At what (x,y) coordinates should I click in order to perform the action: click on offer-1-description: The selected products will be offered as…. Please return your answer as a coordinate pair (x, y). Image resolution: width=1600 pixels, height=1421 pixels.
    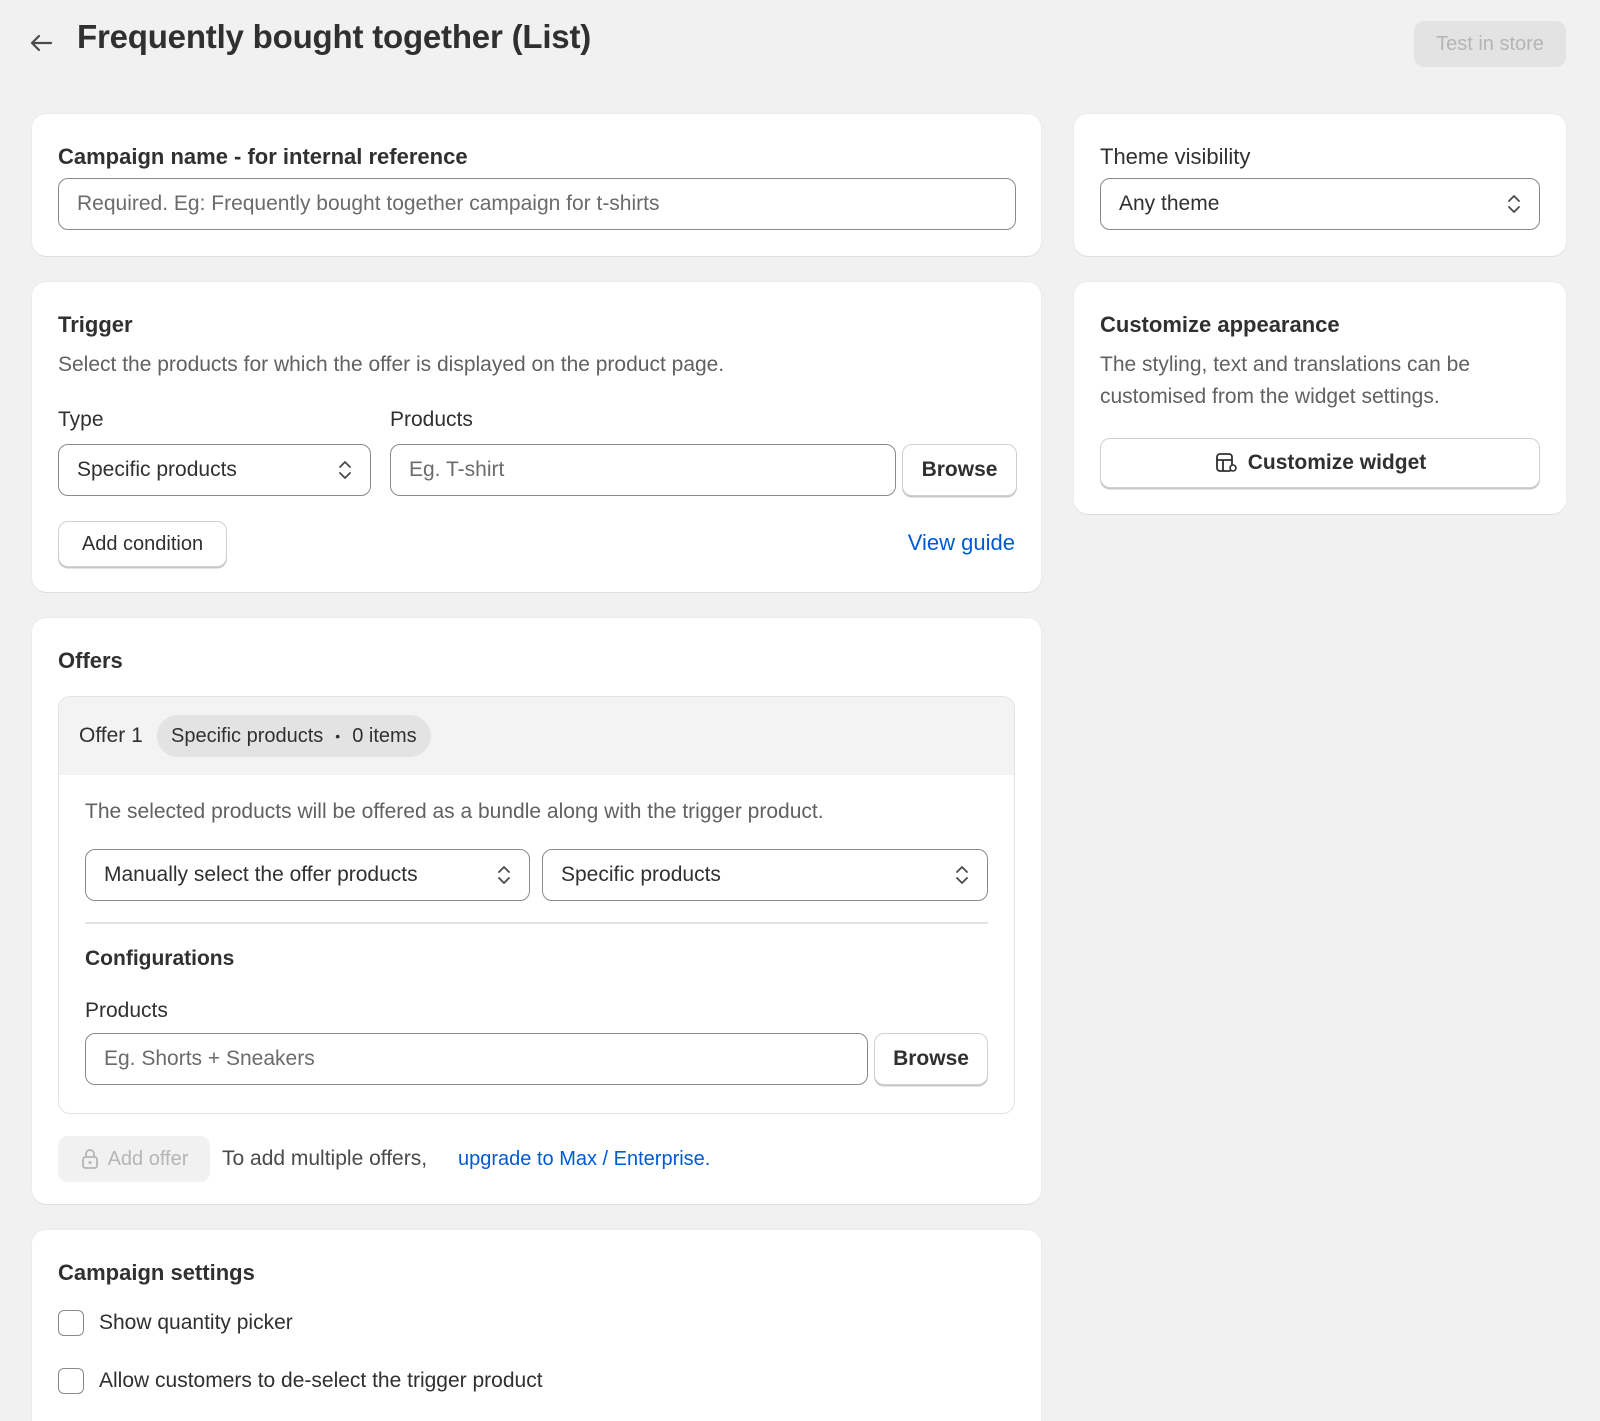
    Looking at the image, I should click on (454, 811).